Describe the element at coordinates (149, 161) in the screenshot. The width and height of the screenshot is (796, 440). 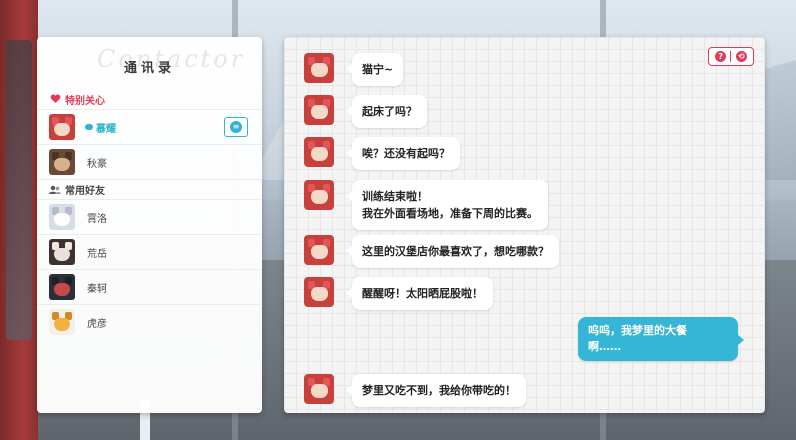
I see `contact-row-qiuhao: 秋豪` at that location.